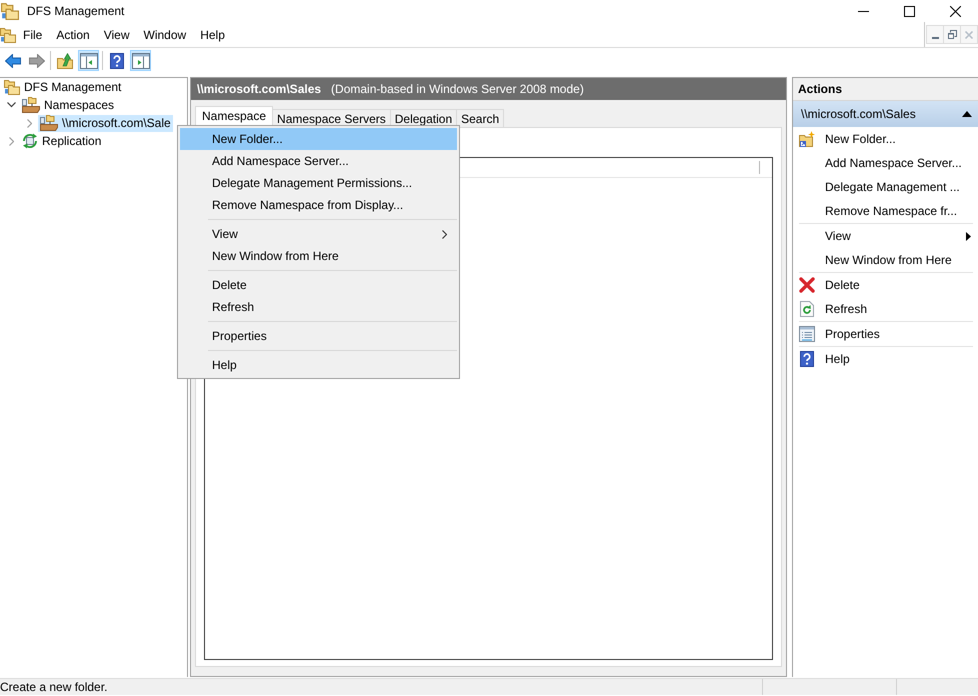 The image size is (978, 696). I want to click on window-title: DFS Management, so click(75, 11).